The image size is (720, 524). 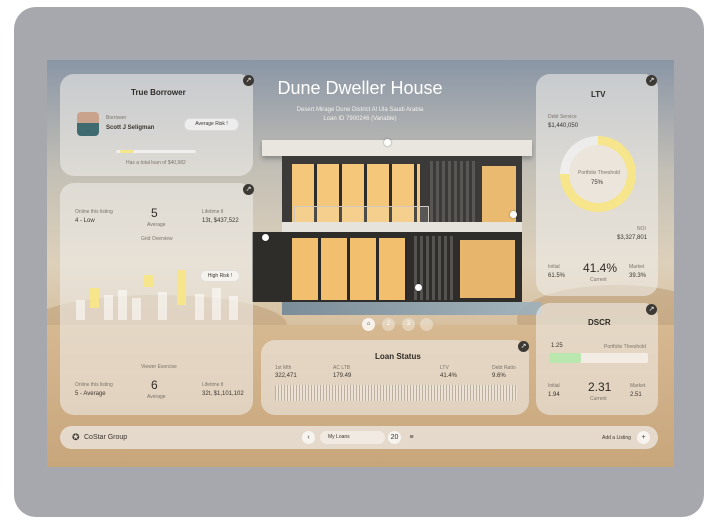 I want to click on filter-icon: ≡, so click(x=411, y=437).